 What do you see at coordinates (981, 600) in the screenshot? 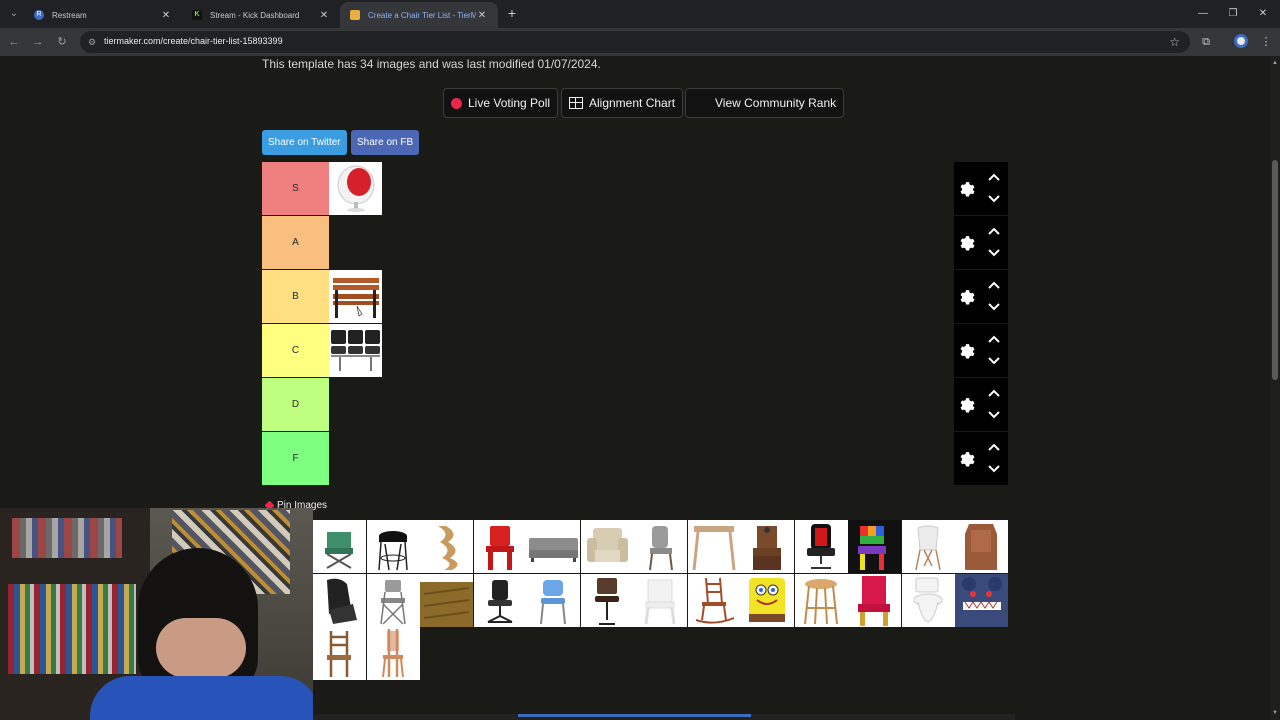
I see `monster-chair-image` at bounding box center [981, 600].